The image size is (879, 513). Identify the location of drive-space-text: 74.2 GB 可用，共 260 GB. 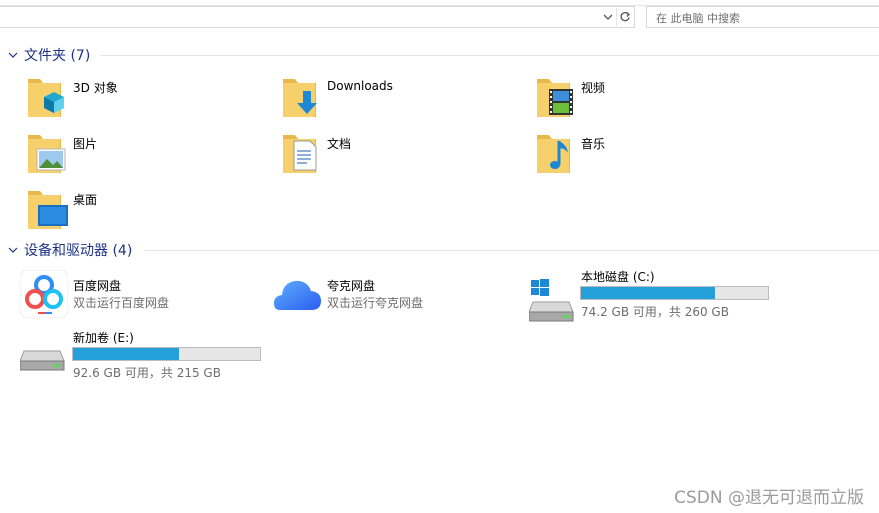
(655, 312).